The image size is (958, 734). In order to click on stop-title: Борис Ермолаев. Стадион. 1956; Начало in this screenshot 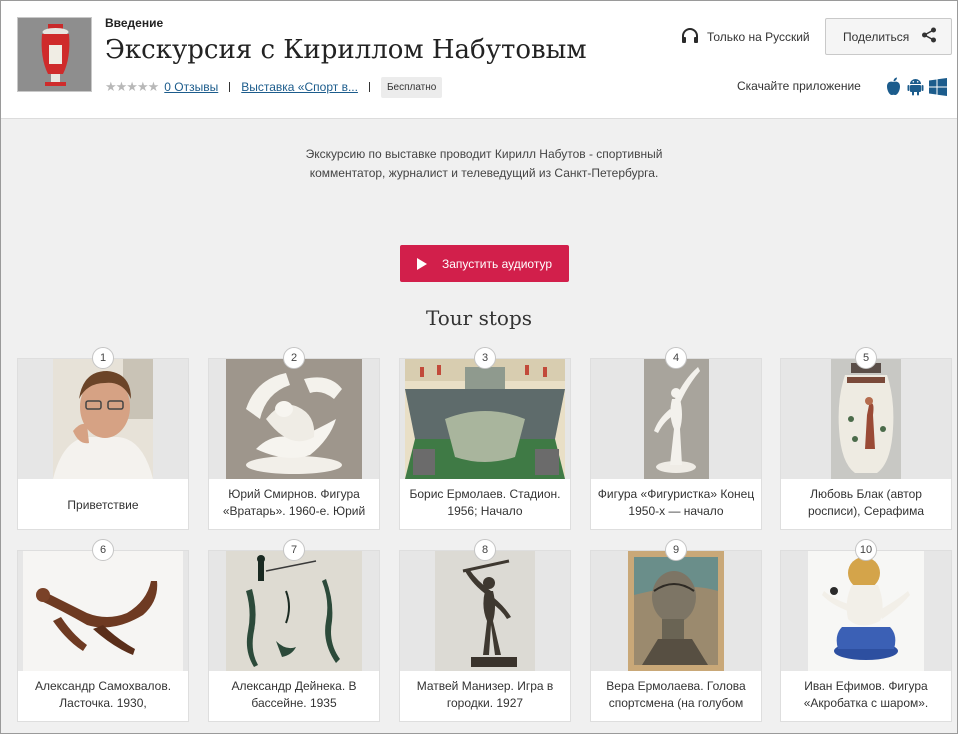, I will do `click(485, 502)`.